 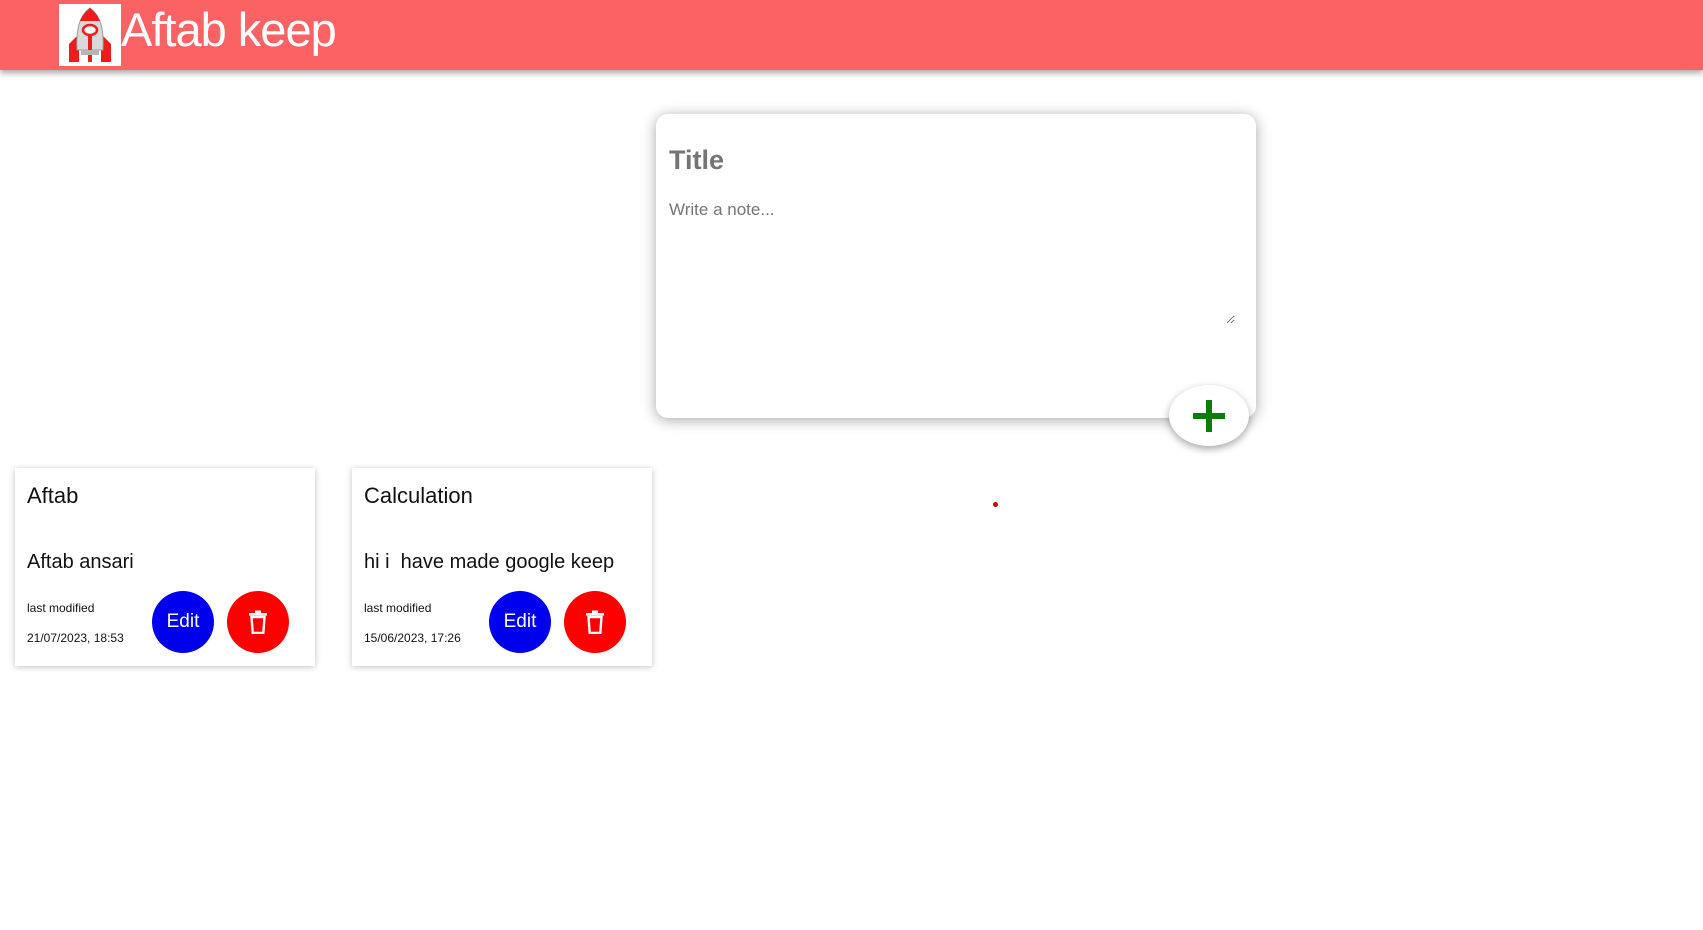 I want to click on note-content: Aftab ansari, so click(x=80, y=562).